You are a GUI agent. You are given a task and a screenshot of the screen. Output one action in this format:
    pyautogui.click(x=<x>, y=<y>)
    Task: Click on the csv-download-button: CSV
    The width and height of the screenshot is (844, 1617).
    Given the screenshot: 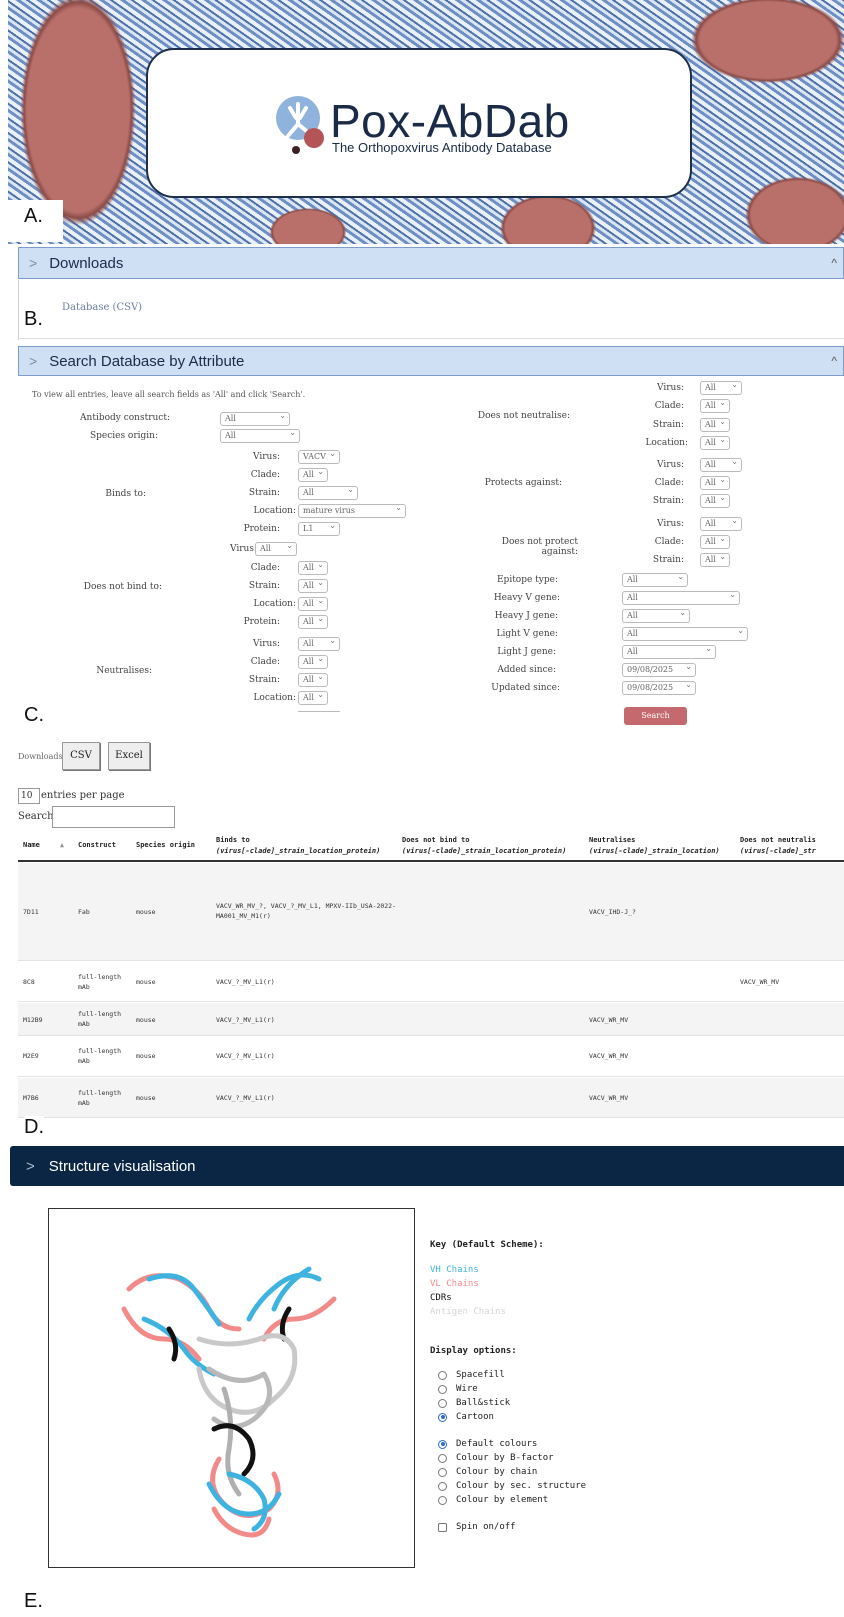 What is the action you would take?
    pyautogui.click(x=81, y=756)
    